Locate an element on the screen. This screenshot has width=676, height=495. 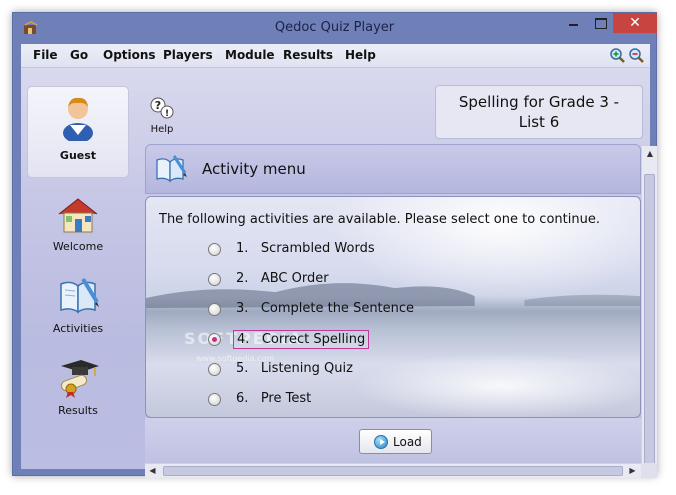
vertical-scrollbar: ▲ ▼ is located at coordinates (649, 312).